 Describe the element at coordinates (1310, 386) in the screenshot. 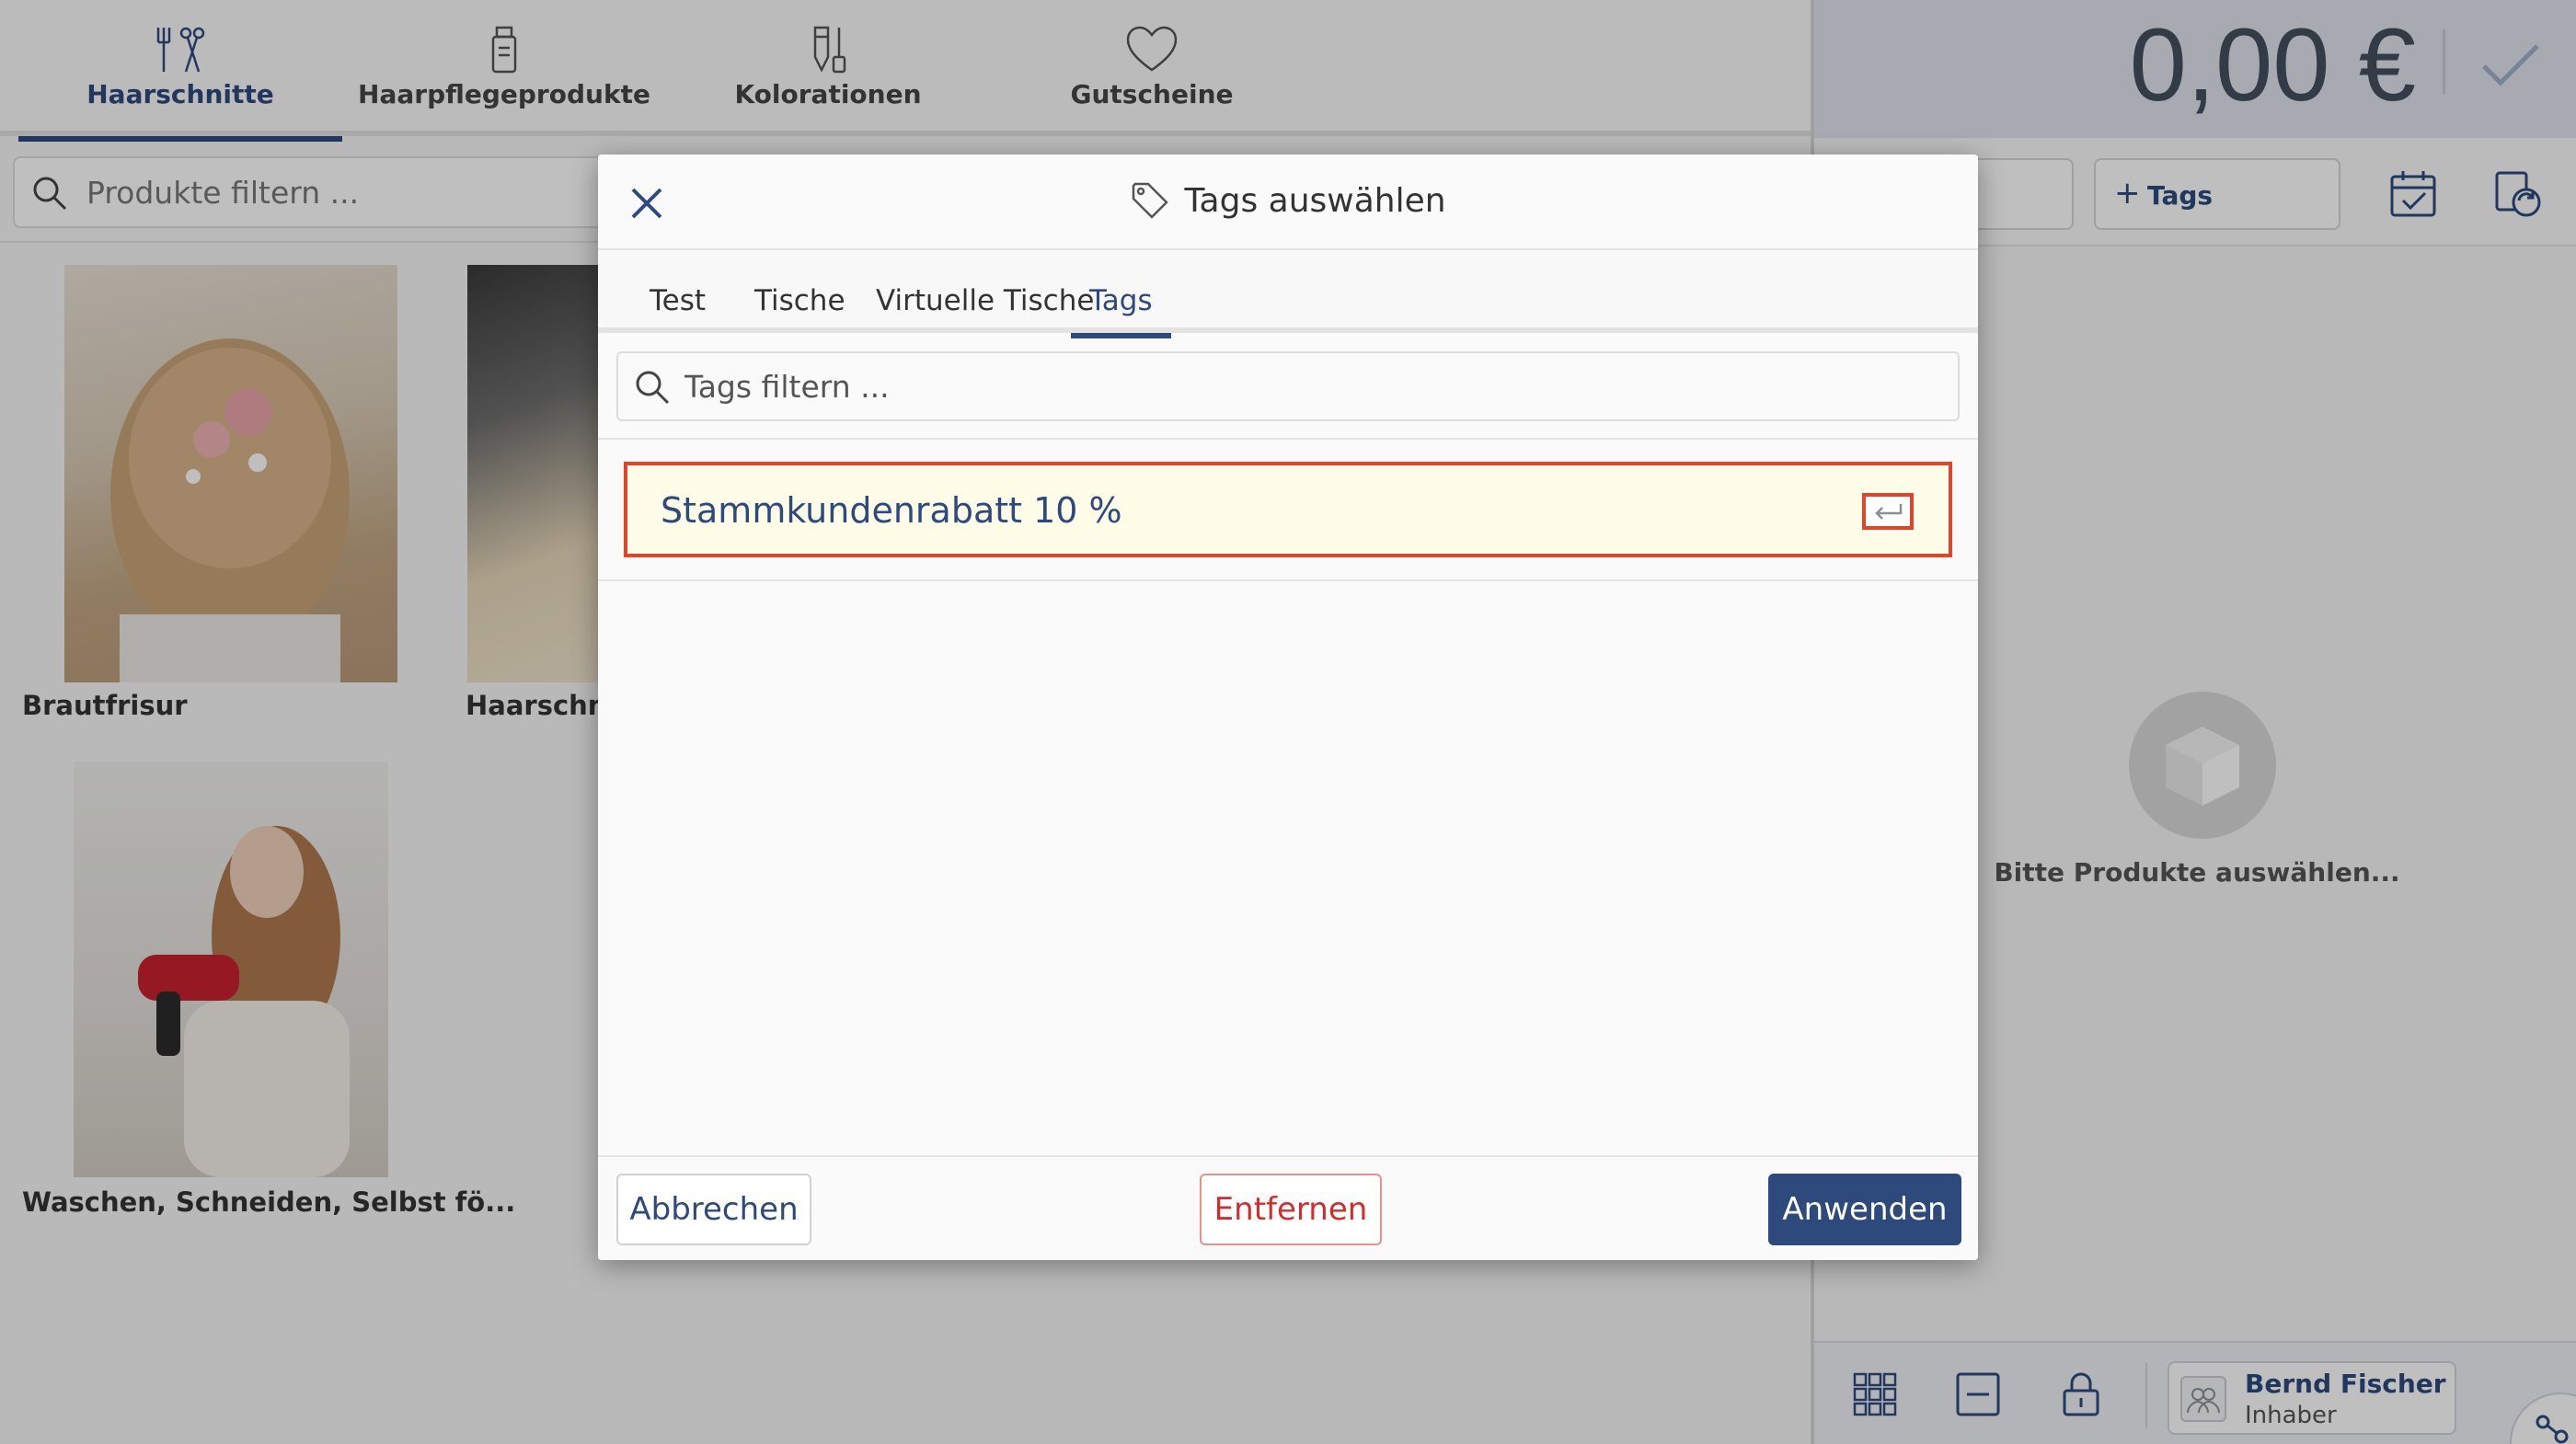

I see `tag-filter-input` at that location.